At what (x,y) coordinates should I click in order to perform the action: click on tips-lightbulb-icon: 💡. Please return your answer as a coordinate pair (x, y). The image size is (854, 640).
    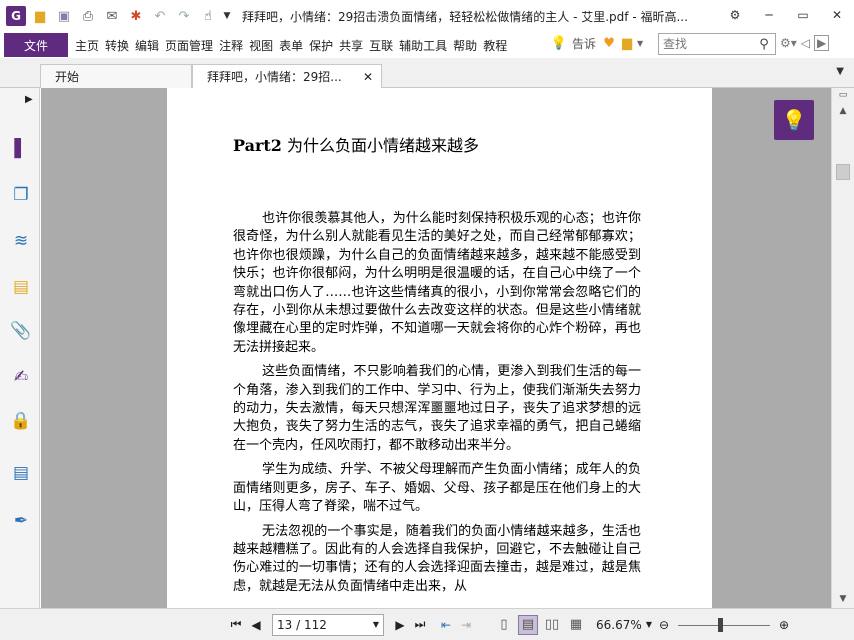
    Looking at the image, I should click on (794, 120).